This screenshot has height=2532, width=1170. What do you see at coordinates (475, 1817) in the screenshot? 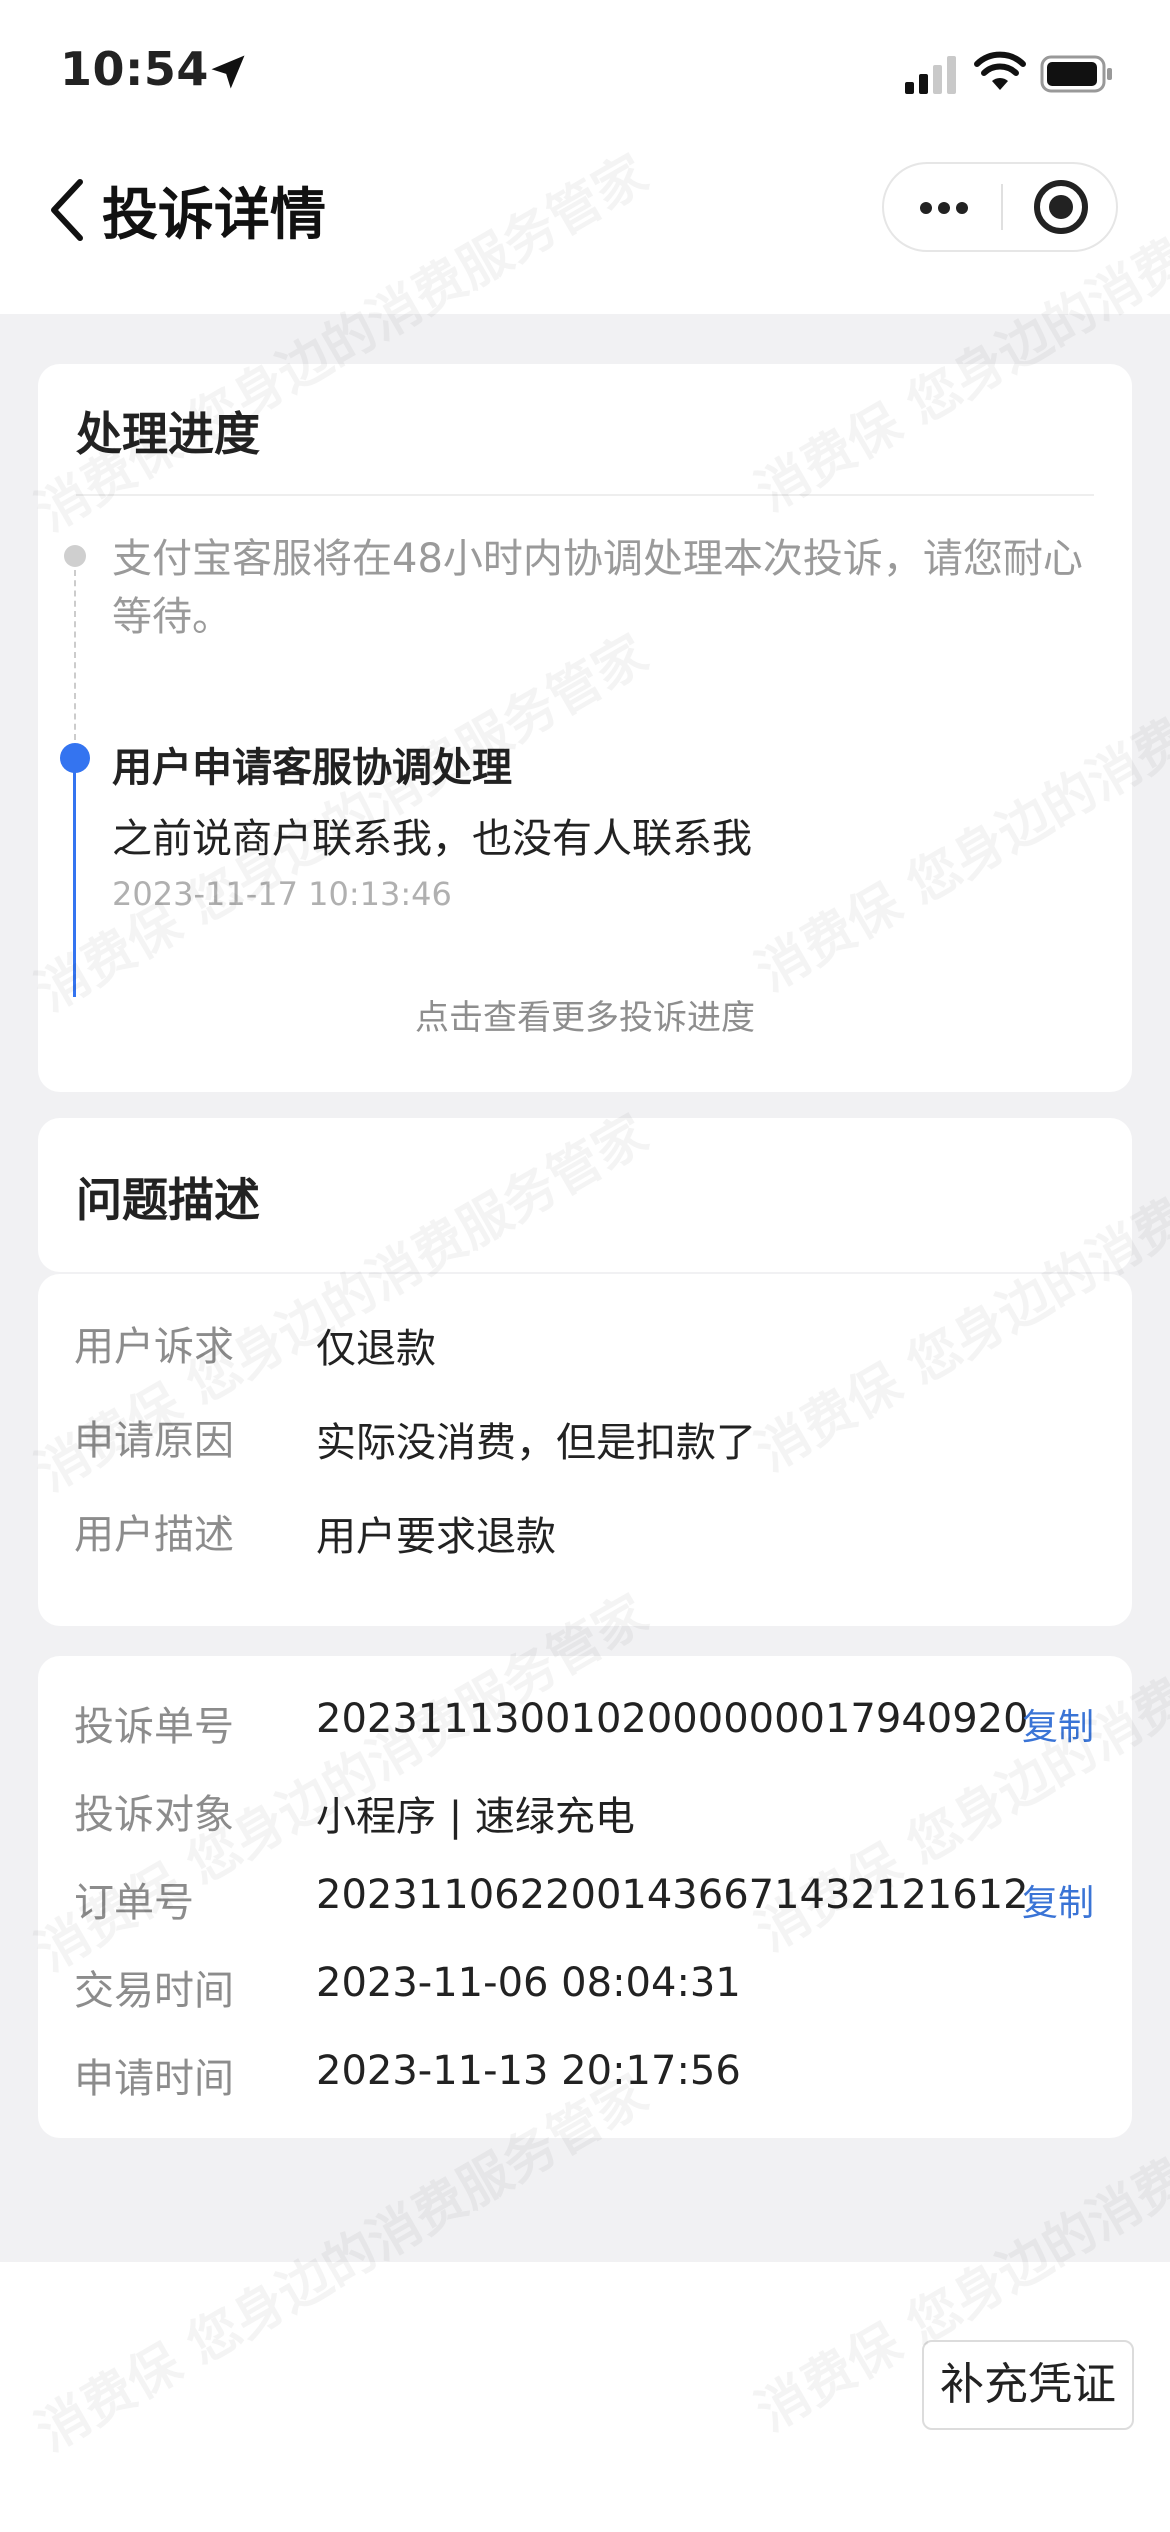
I see `complaint-target: 小程序 | 速绿充电` at bounding box center [475, 1817].